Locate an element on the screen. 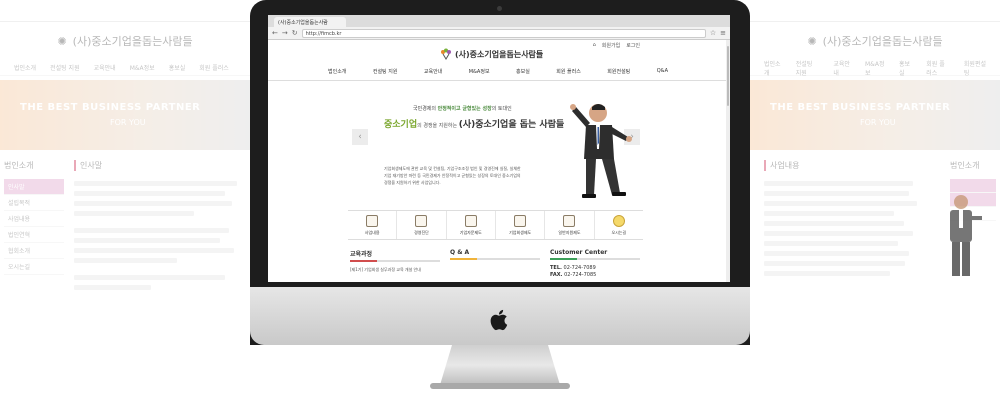 The image size is (1000, 400). prev-slide-icon: ‹ is located at coordinates (360, 137).